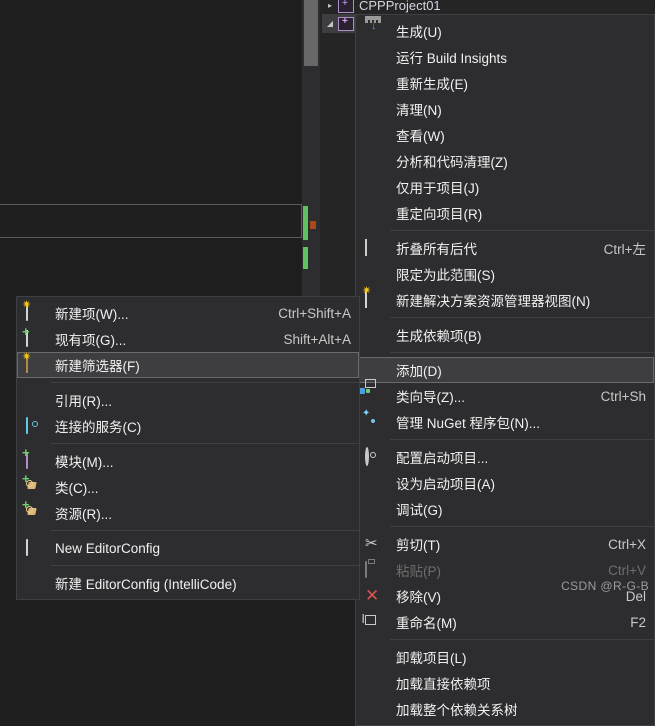  What do you see at coordinates (505, 483) in the screenshot?
I see `menu-item-20: 设为启动项目(A)` at bounding box center [505, 483].